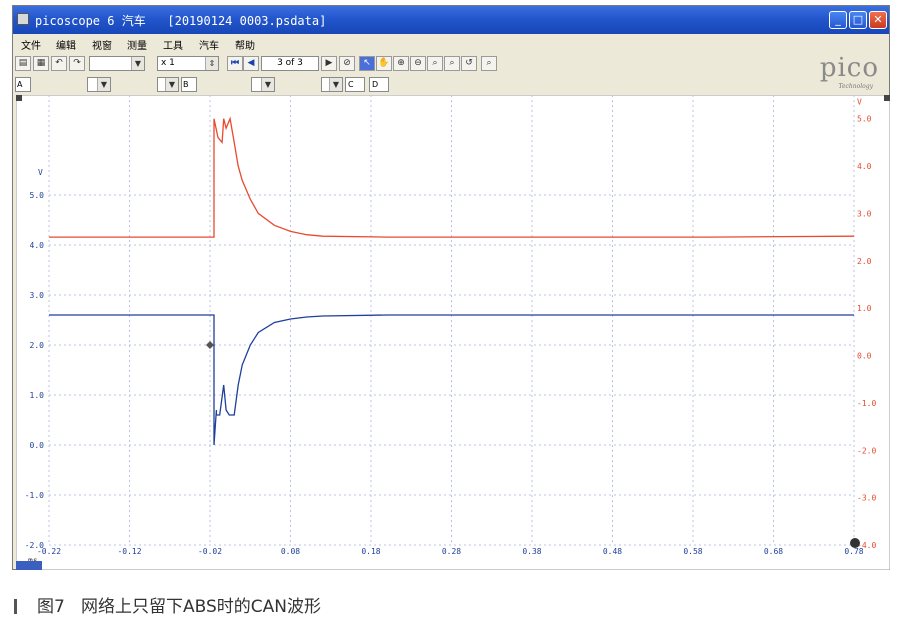 The image size is (908, 625). Describe the element at coordinates (866, 450) in the screenshot. I see `right-tick-label: -2.0` at that location.